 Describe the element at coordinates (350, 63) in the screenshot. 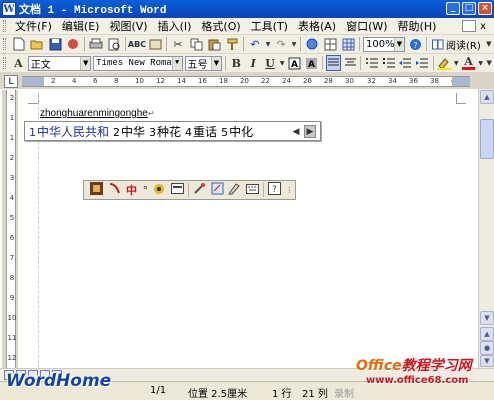

I see `align-center-icon` at that location.